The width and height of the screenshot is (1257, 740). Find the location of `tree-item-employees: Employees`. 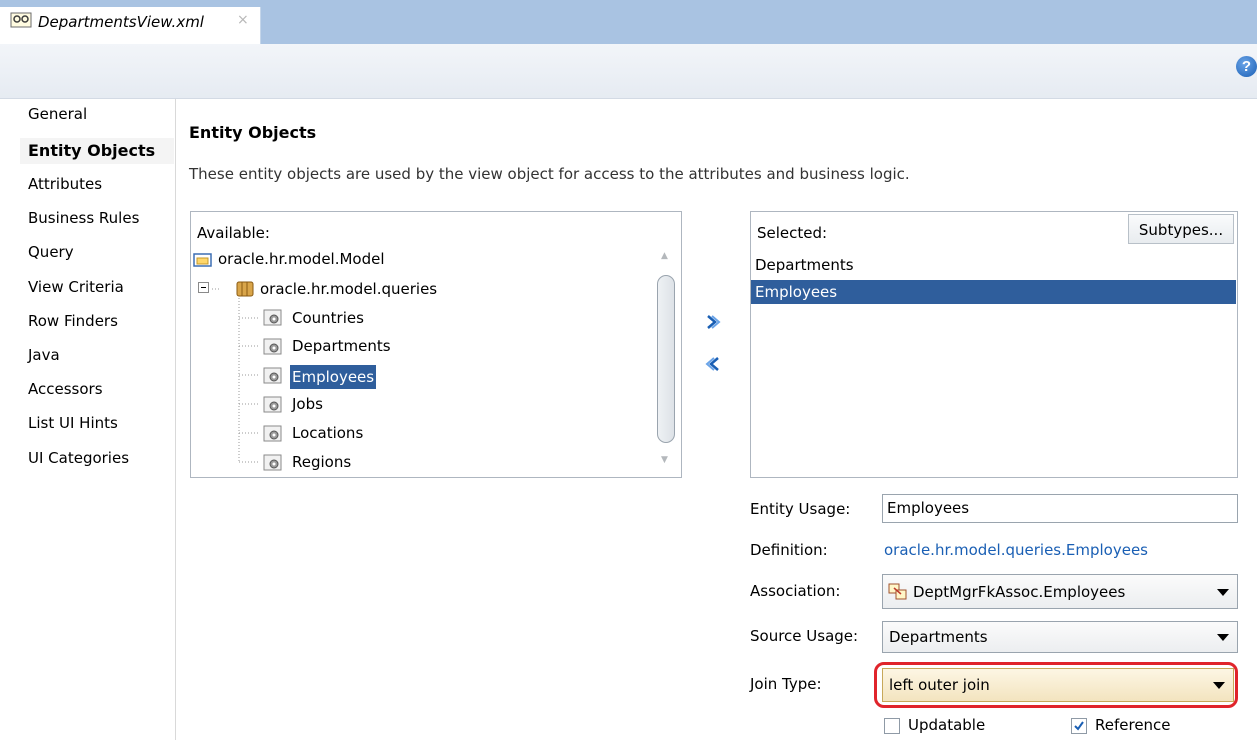

tree-item-employees: Employees is located at coordinates (333, 377).